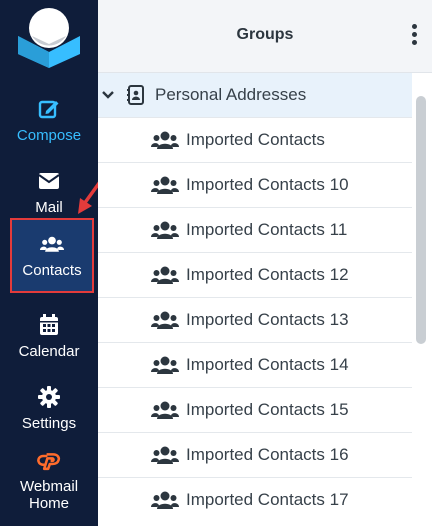 This screenshot has height=526, width=432. What do you see at coordinates (52, 244) in the screenshot?
I see `users-icon` at bounding box center [52, 244].